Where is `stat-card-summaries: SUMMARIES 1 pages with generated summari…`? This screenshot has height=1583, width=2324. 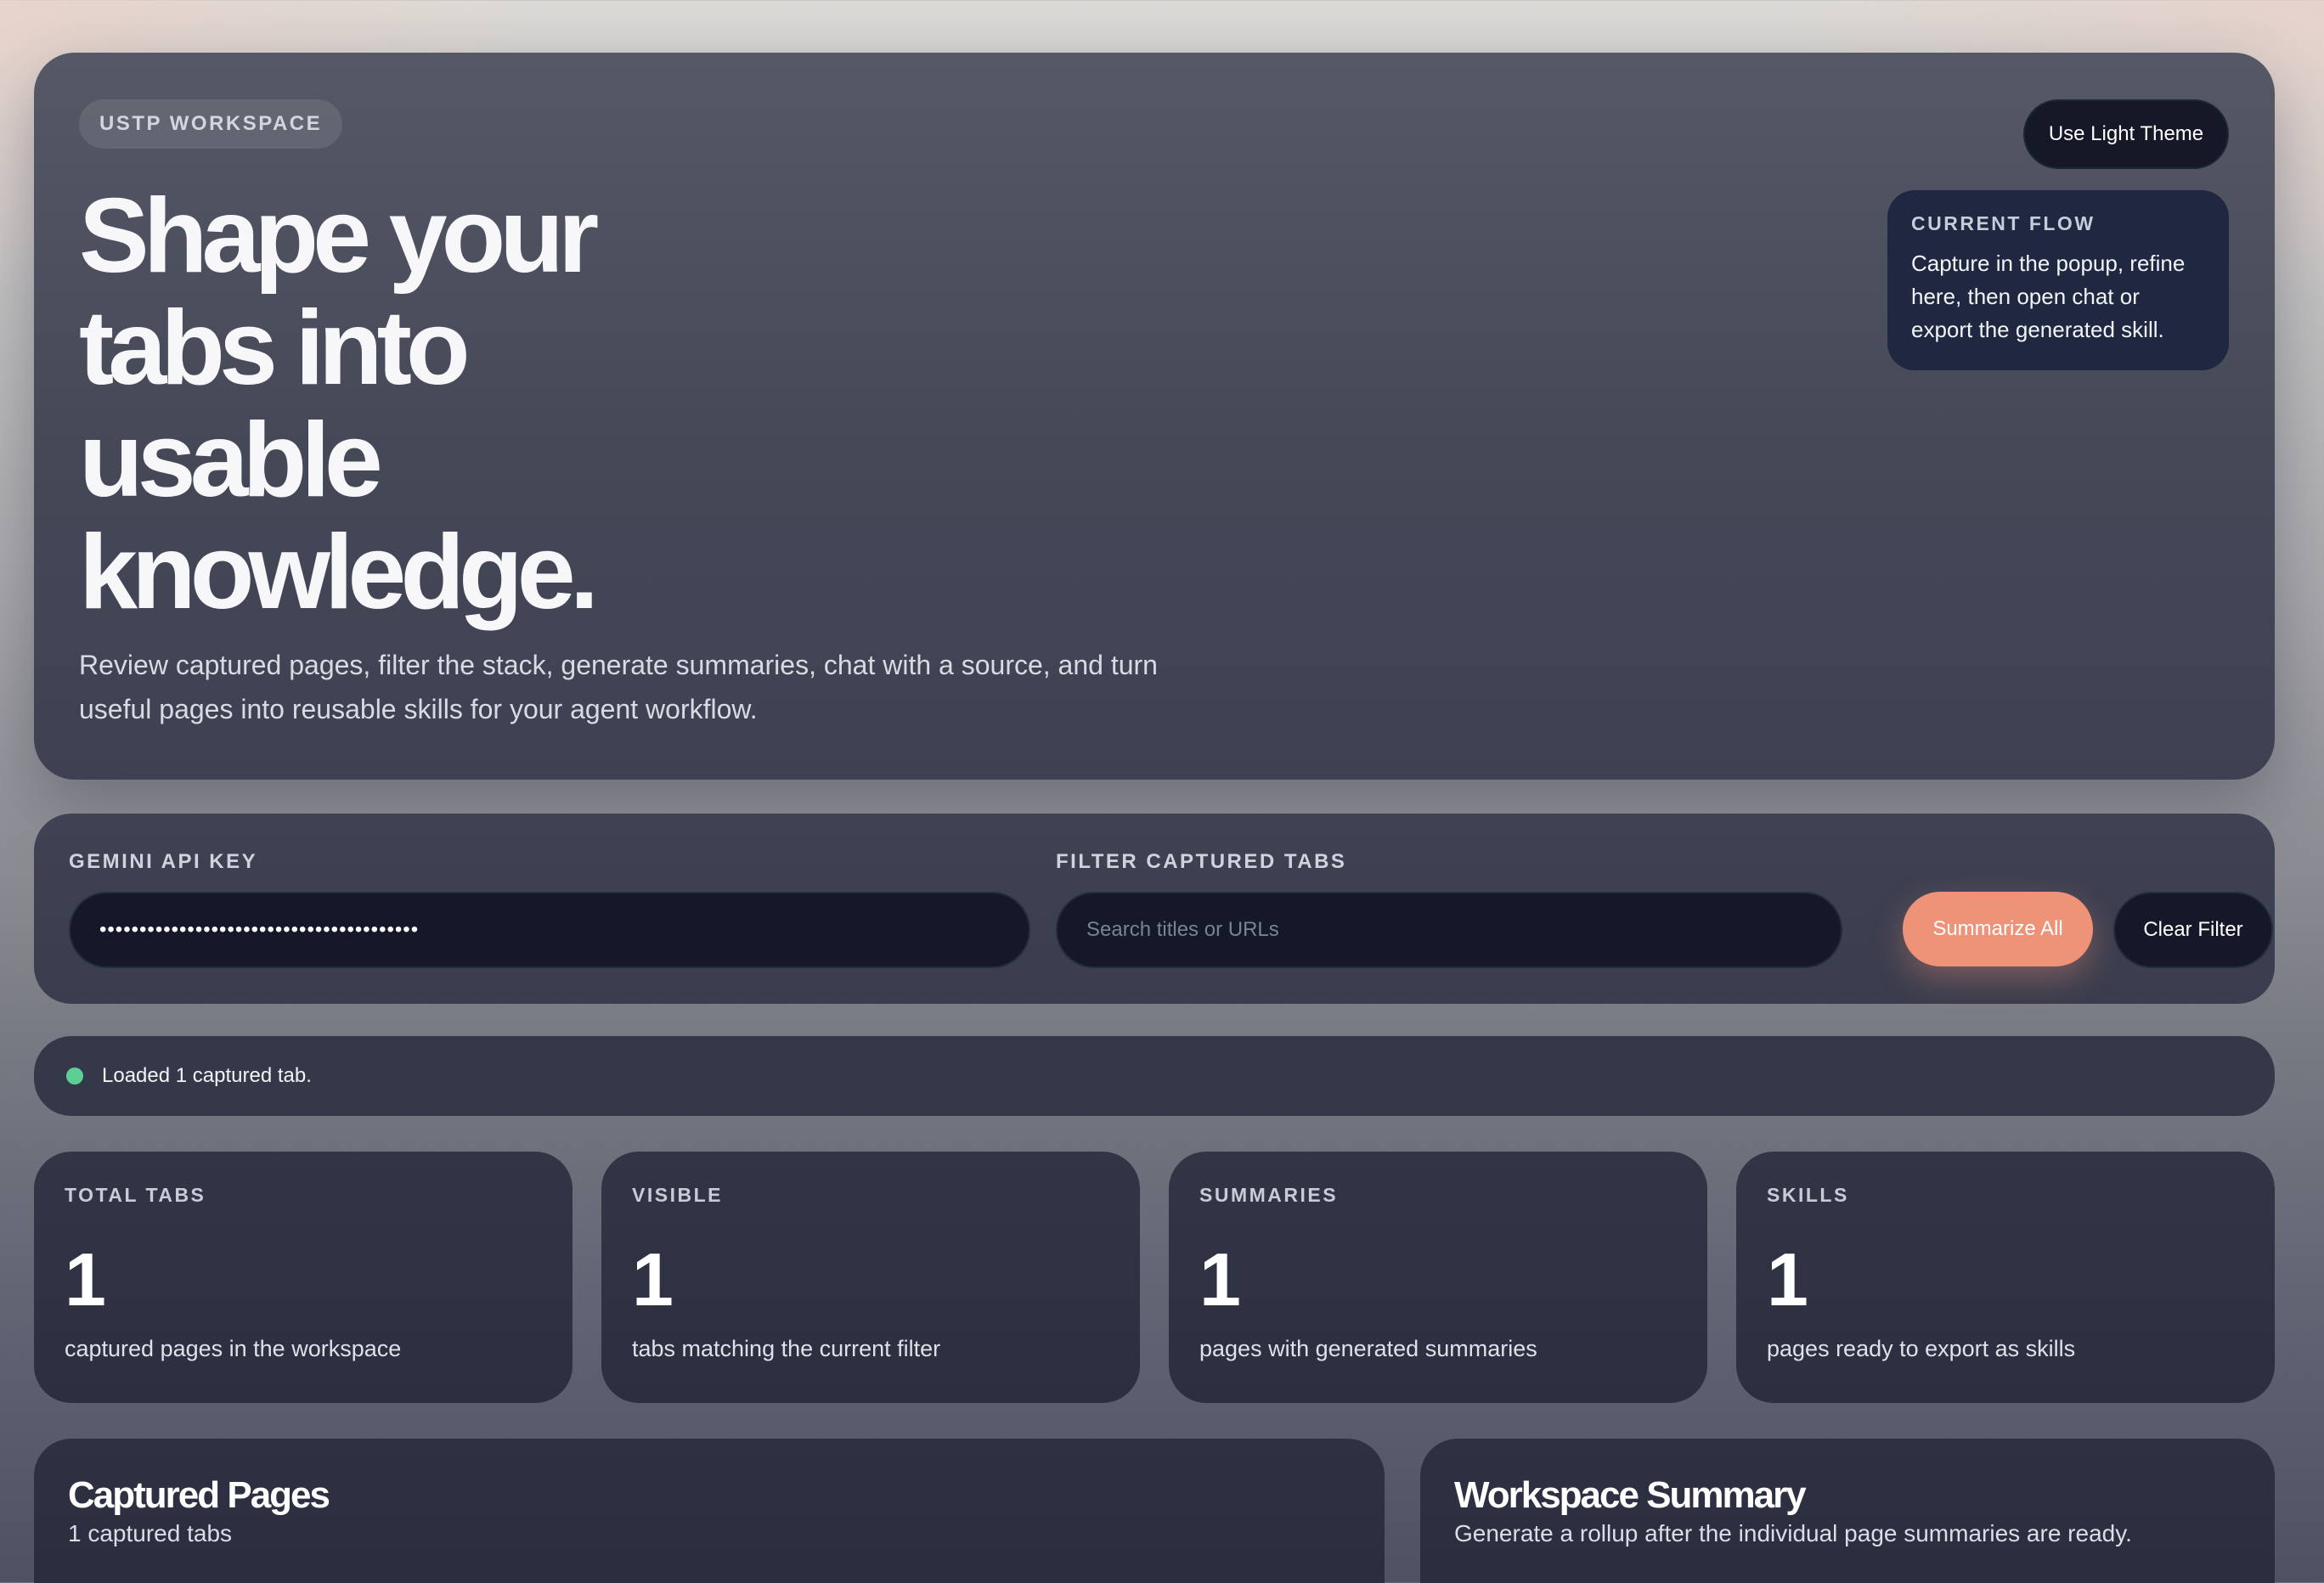 stat-card-summaries: SUMMARIES 1 pages with generated summari… is located at coordinates (1438, 1277).